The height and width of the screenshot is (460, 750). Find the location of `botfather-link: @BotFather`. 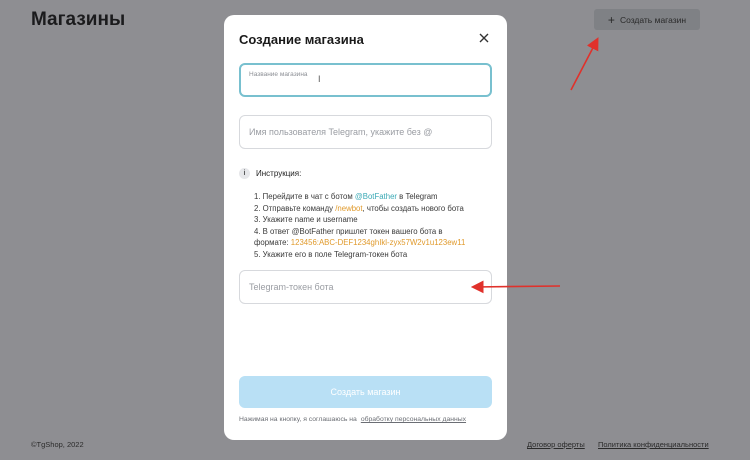

botfather-link: @BotFather is located at coordinates (376, 196).